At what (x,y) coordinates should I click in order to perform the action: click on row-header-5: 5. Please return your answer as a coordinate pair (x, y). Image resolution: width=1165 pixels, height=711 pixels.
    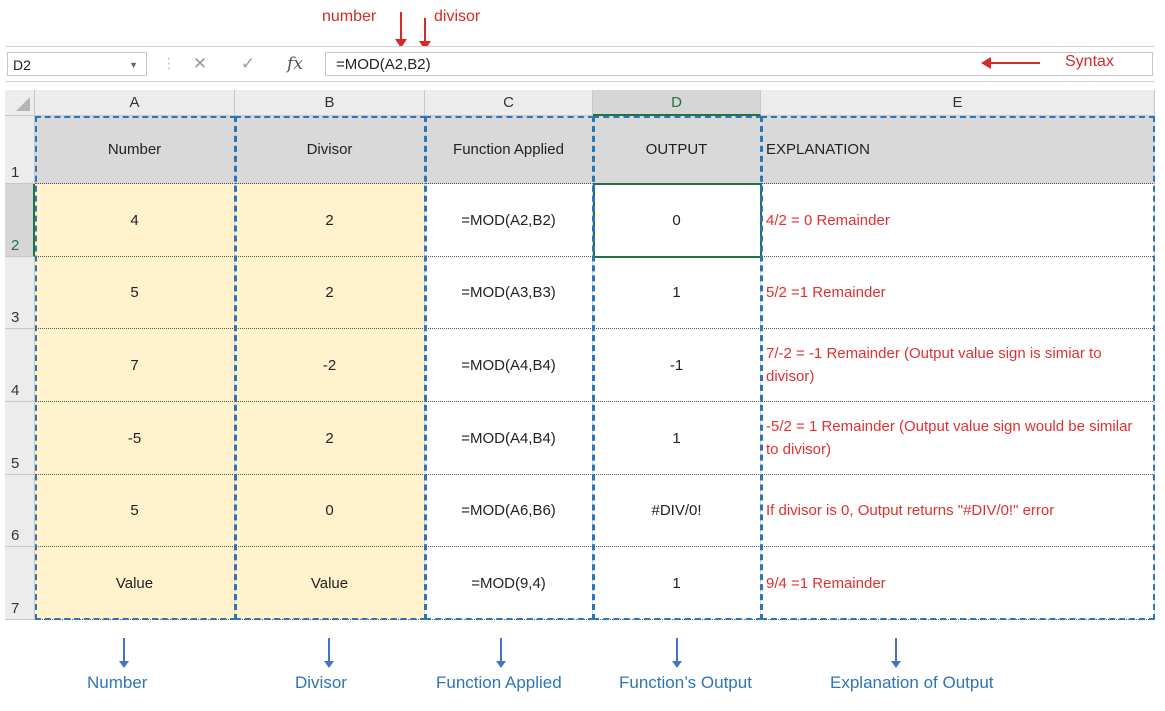
    Looking at the image, I should click on (20, 438).